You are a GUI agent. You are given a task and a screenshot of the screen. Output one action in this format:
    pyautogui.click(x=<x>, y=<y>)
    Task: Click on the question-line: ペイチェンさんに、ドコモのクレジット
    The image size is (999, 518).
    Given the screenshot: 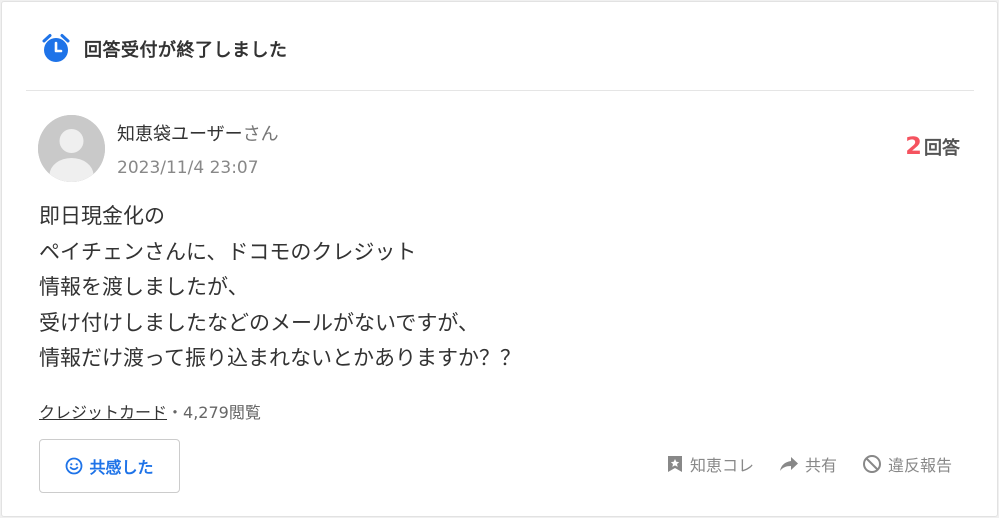 What is the action you would take?
    pyautogui.click(x=228, y=251)
    